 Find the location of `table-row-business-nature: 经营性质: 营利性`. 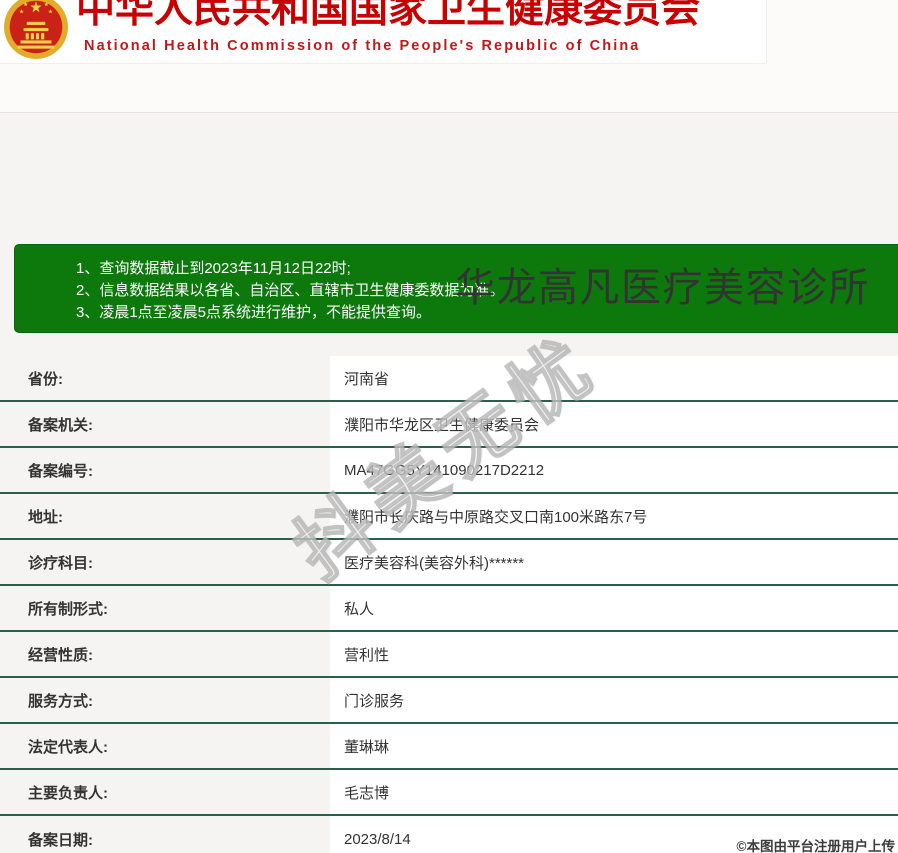

table-row-business-nature: 经营性质: 营利性 is located at coordinates (449, 655).